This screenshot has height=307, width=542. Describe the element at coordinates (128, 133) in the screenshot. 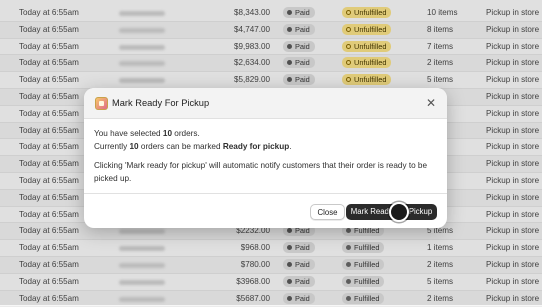

I see `text-part: You have selected` at that location.